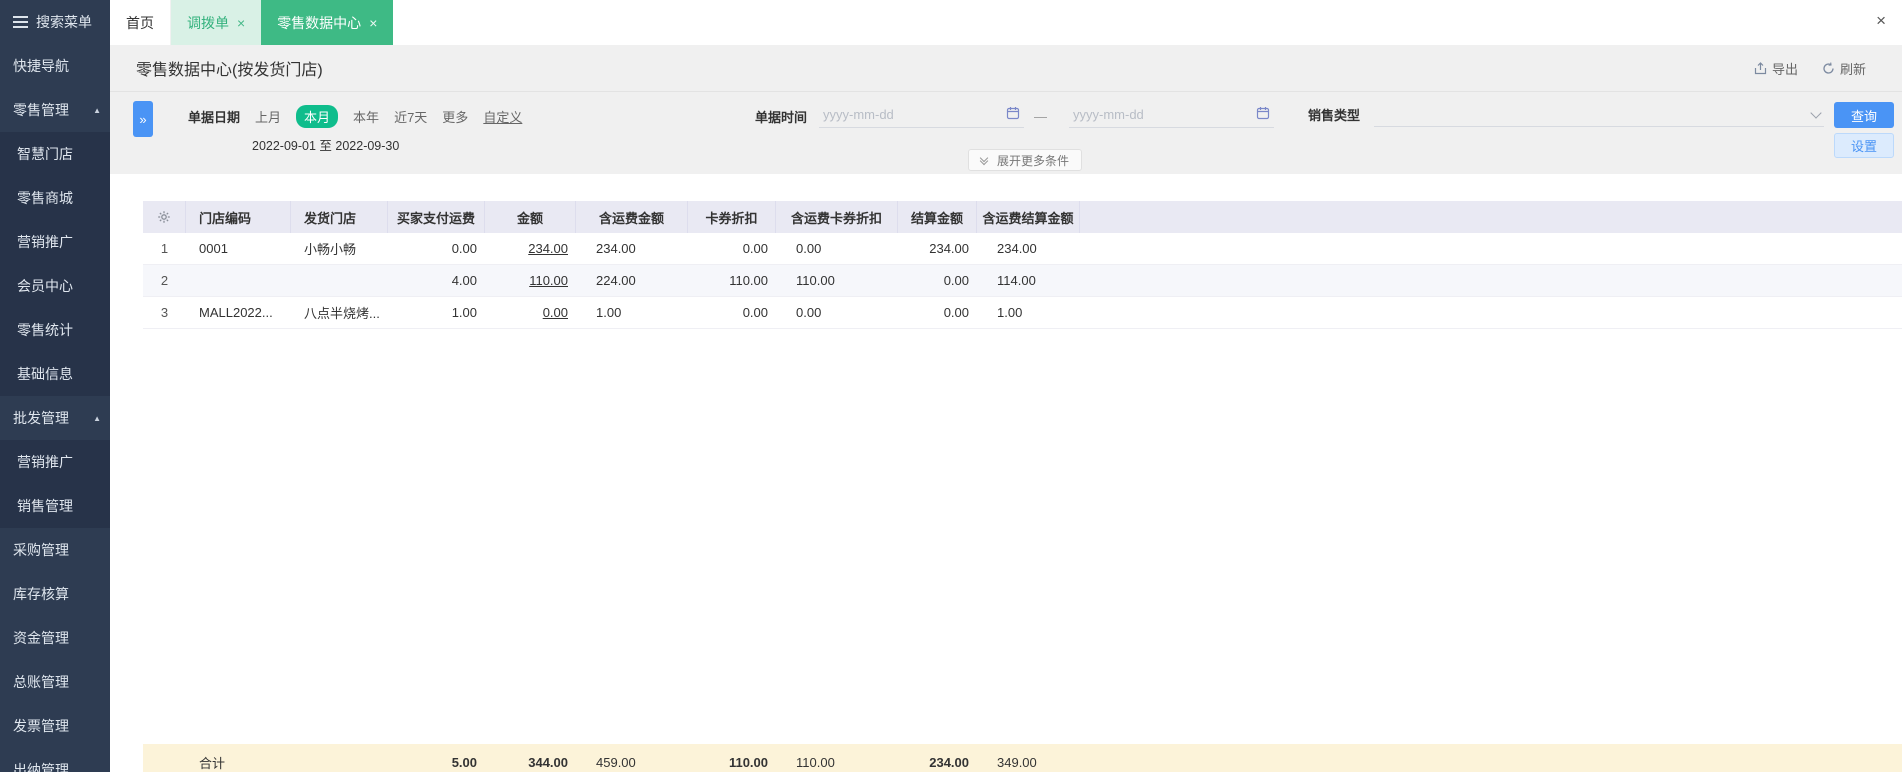 The height and width of the screenshot is (772, 1902). I want to click on totals-coupon-discount: 110.00, so click(748, 762).